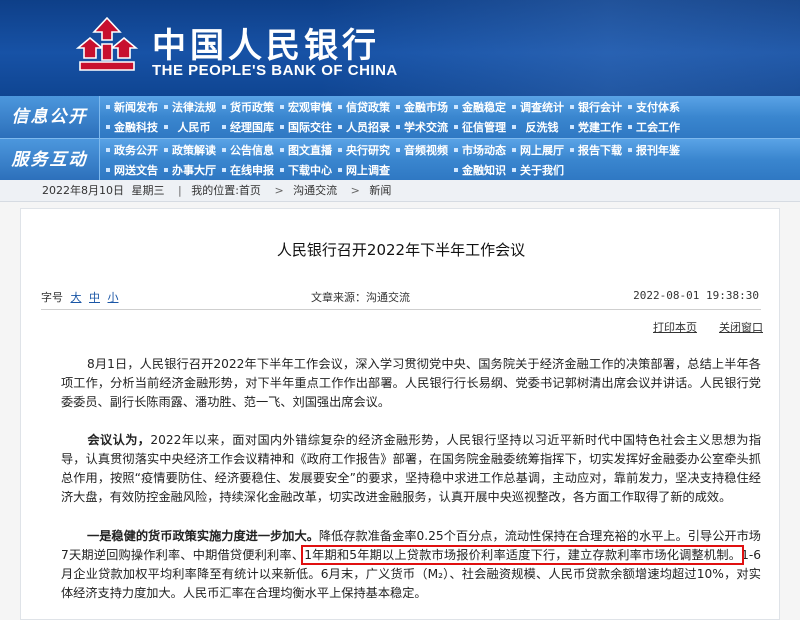 The width and height of the screenshot is (800, 620). Describe the element at coordinates (481, 171) in the screenshot. I see `nav-item: 金融知识` at that location.